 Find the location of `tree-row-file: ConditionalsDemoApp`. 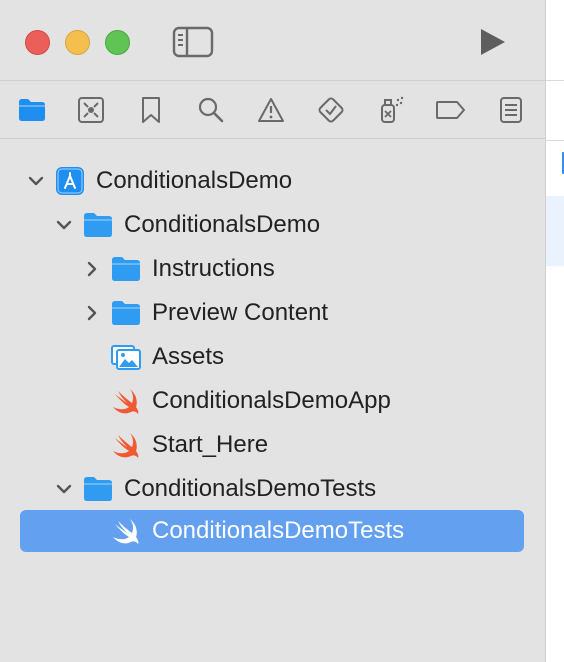

tree-row-file: ConditionalsDemoApp is located at coordinates (272, 401).